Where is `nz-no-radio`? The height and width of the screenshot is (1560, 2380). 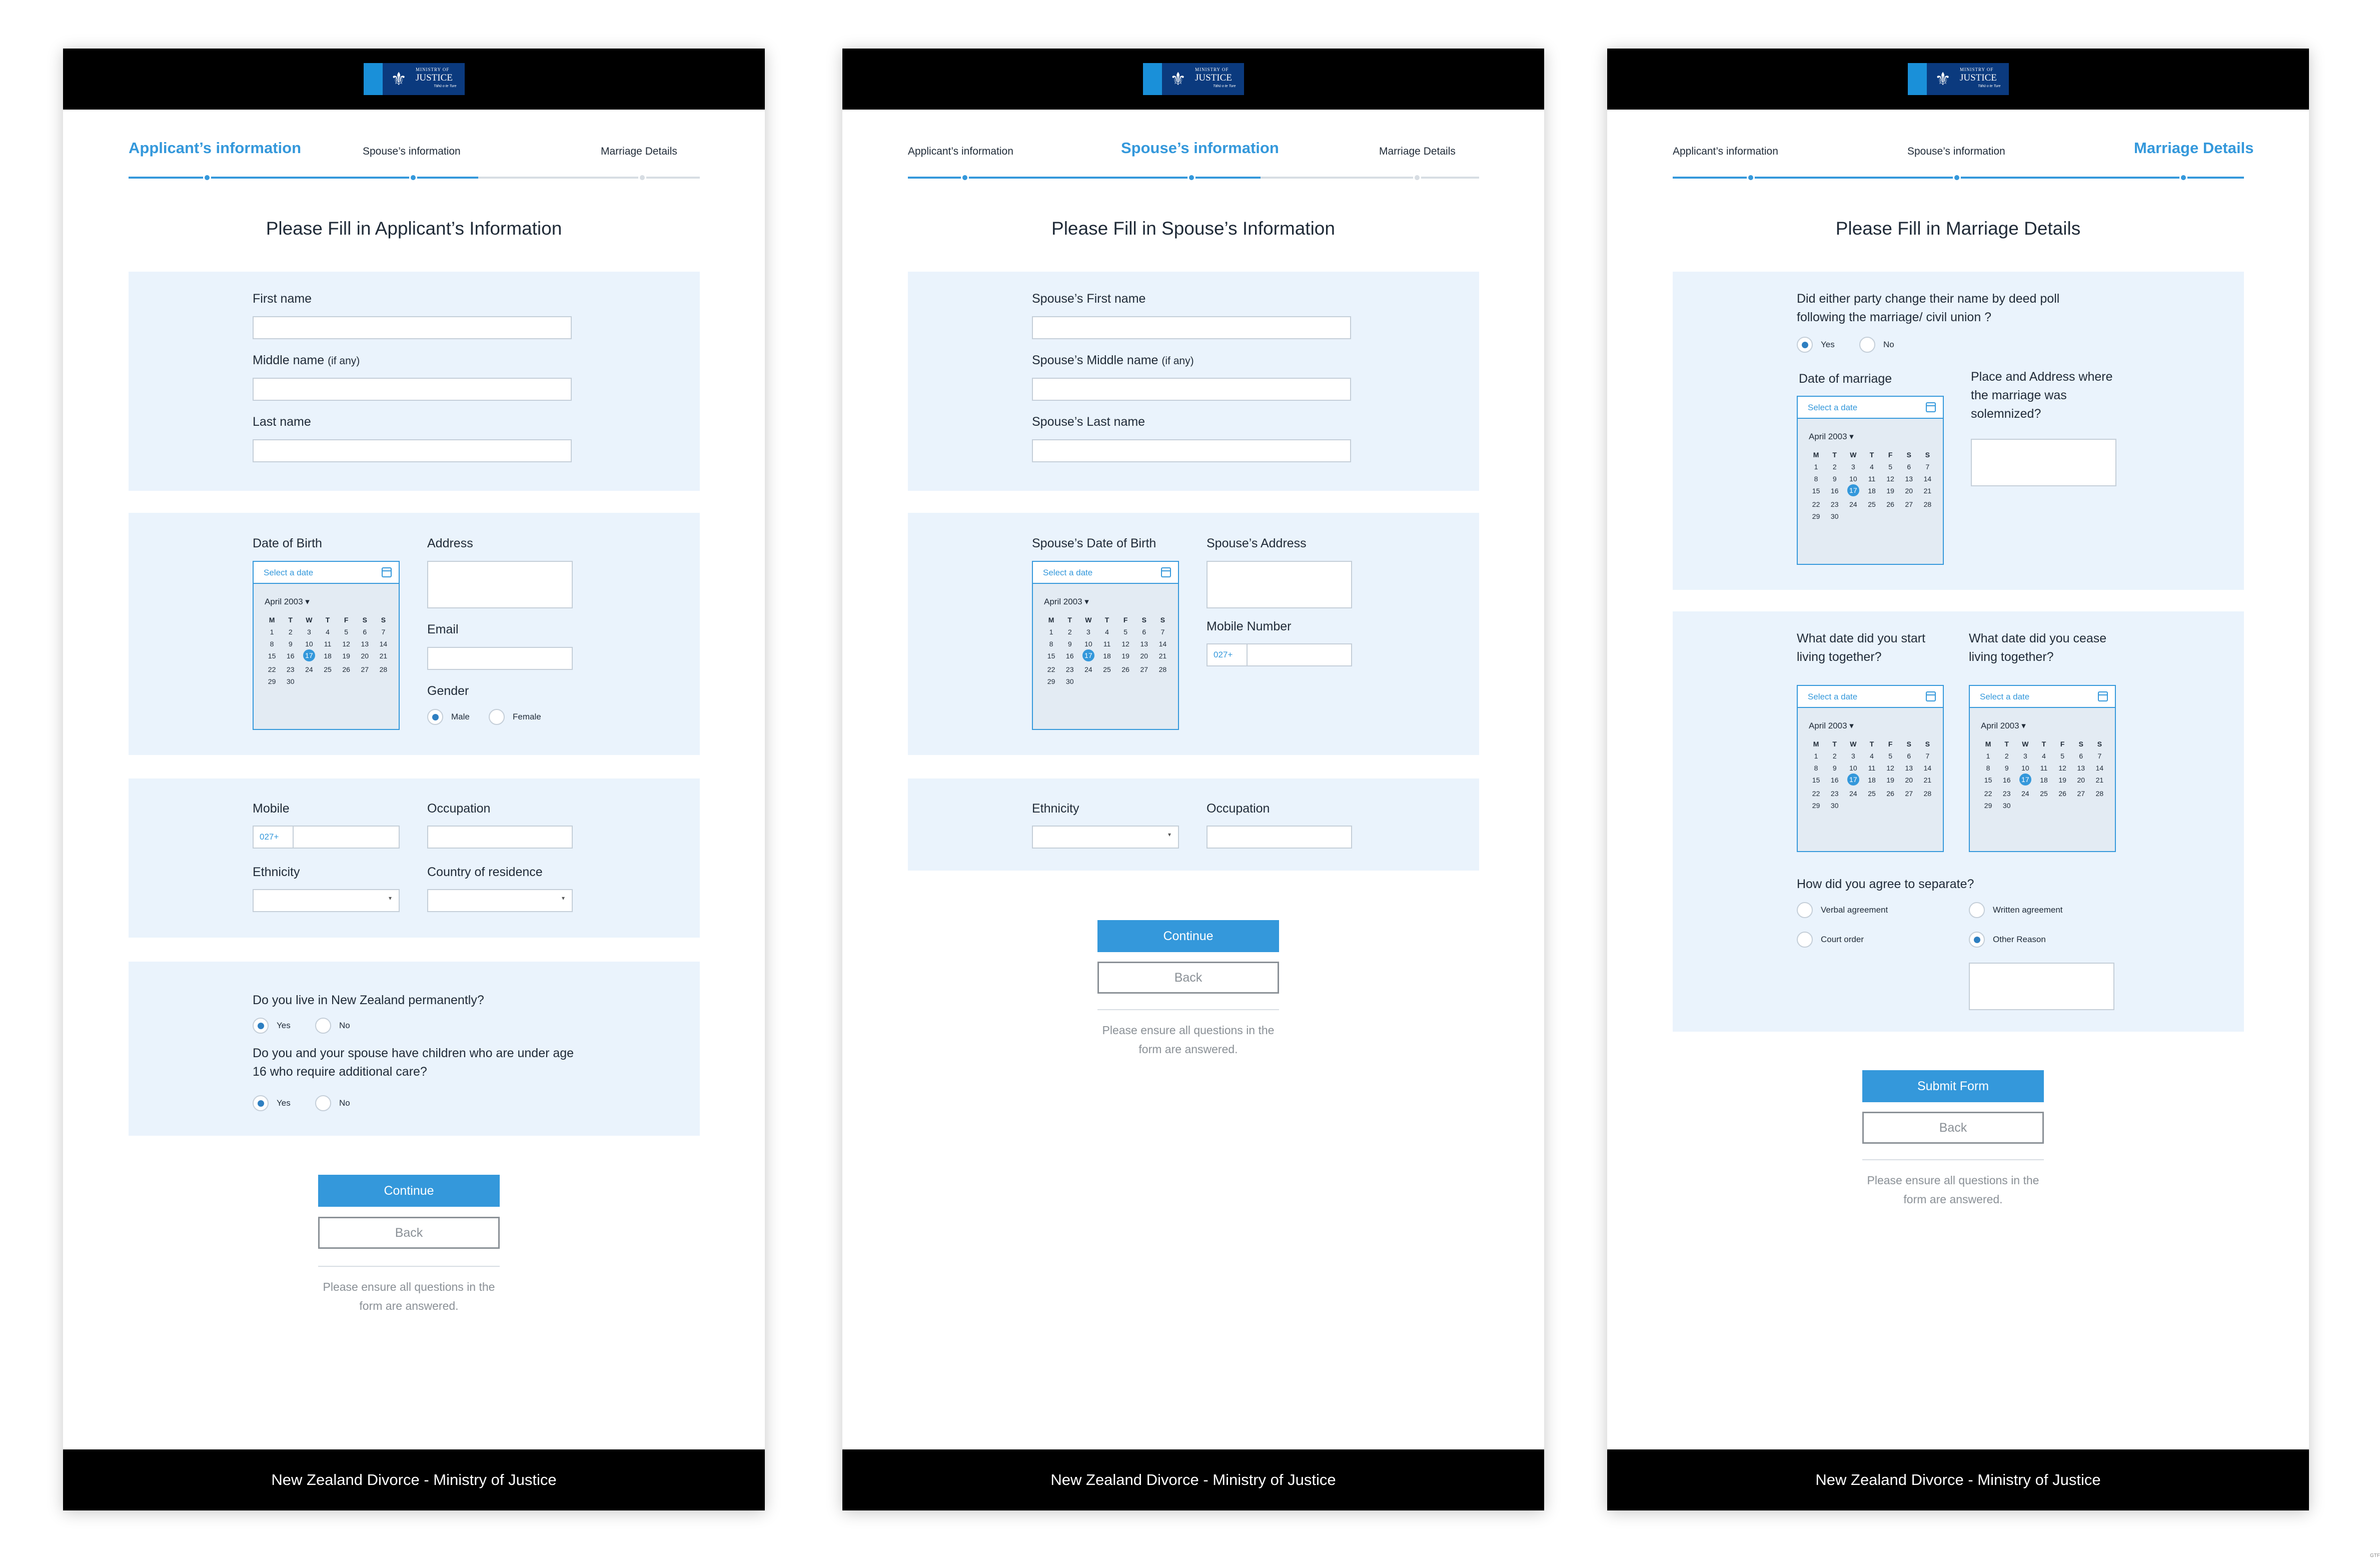
nz-no-radio is located at coordinates (323, 1026).